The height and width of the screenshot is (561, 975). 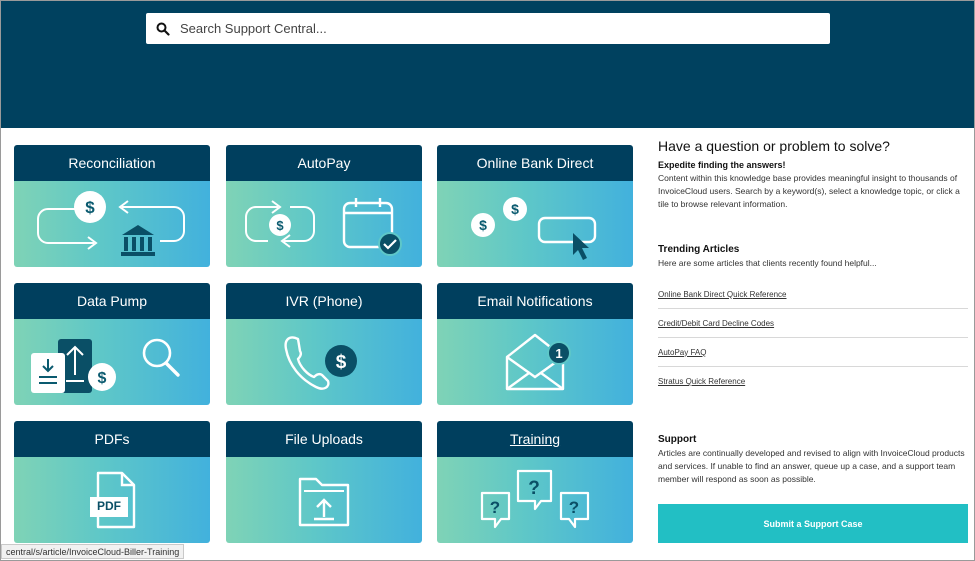 I want to click on online-bank-direct-icon: $ $, so click(x=535, y=224).